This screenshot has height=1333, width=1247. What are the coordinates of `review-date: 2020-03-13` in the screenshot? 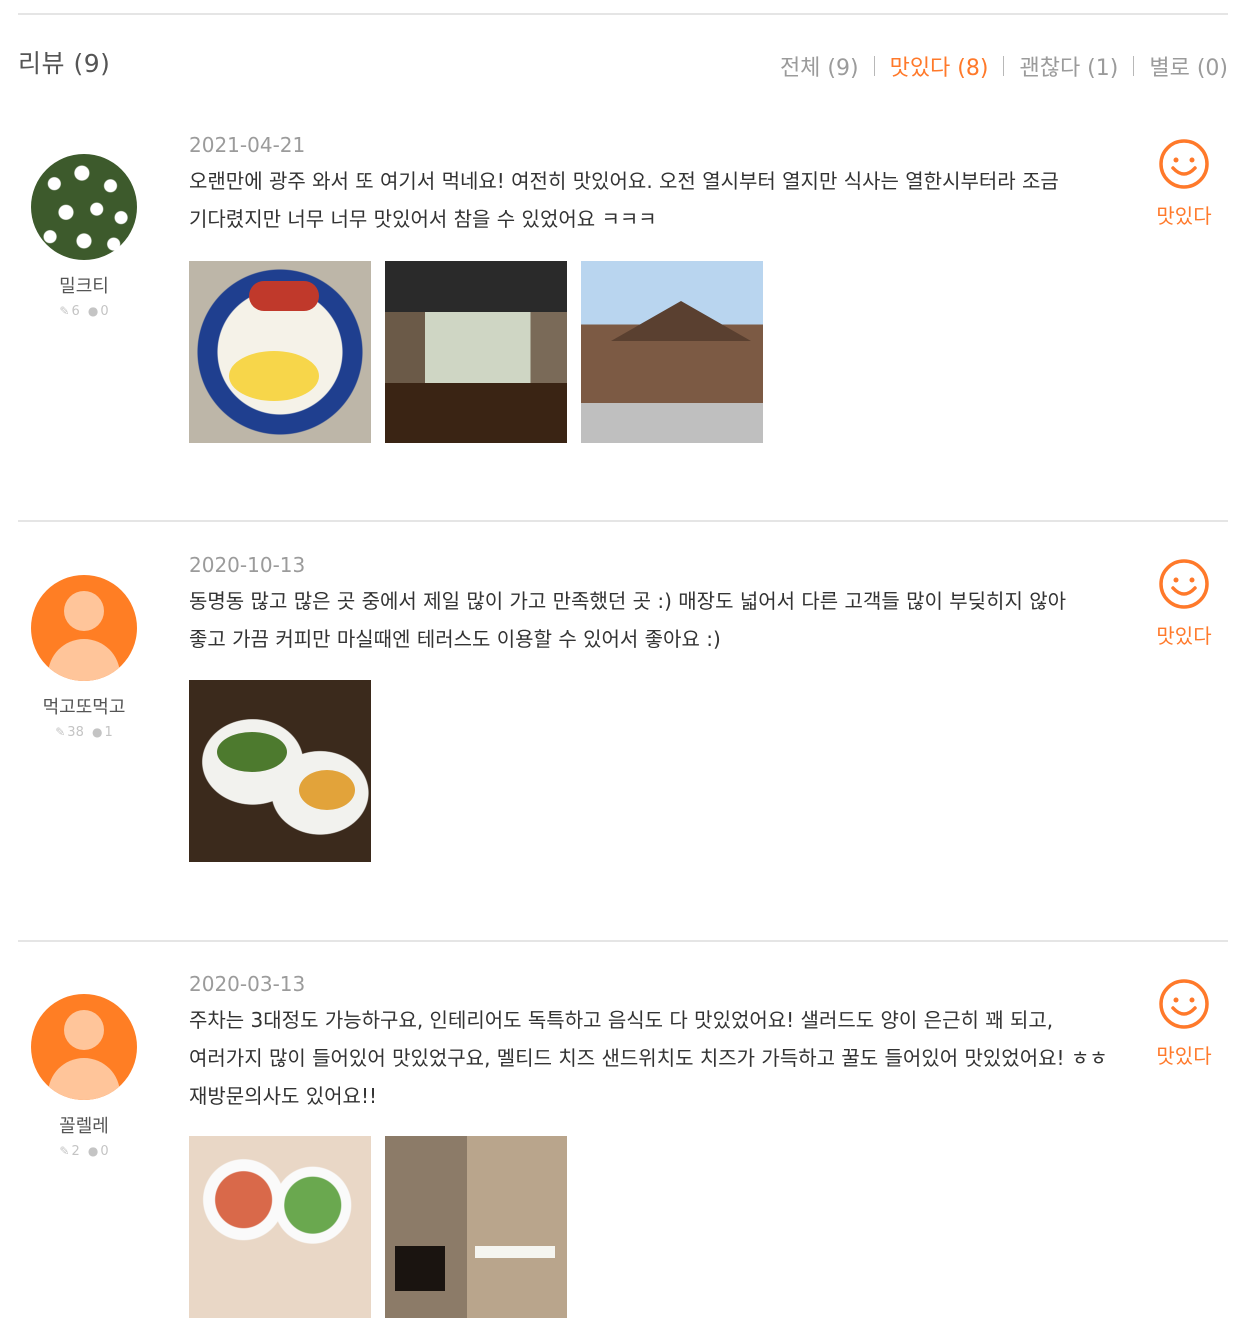 It's located at (247, 984).